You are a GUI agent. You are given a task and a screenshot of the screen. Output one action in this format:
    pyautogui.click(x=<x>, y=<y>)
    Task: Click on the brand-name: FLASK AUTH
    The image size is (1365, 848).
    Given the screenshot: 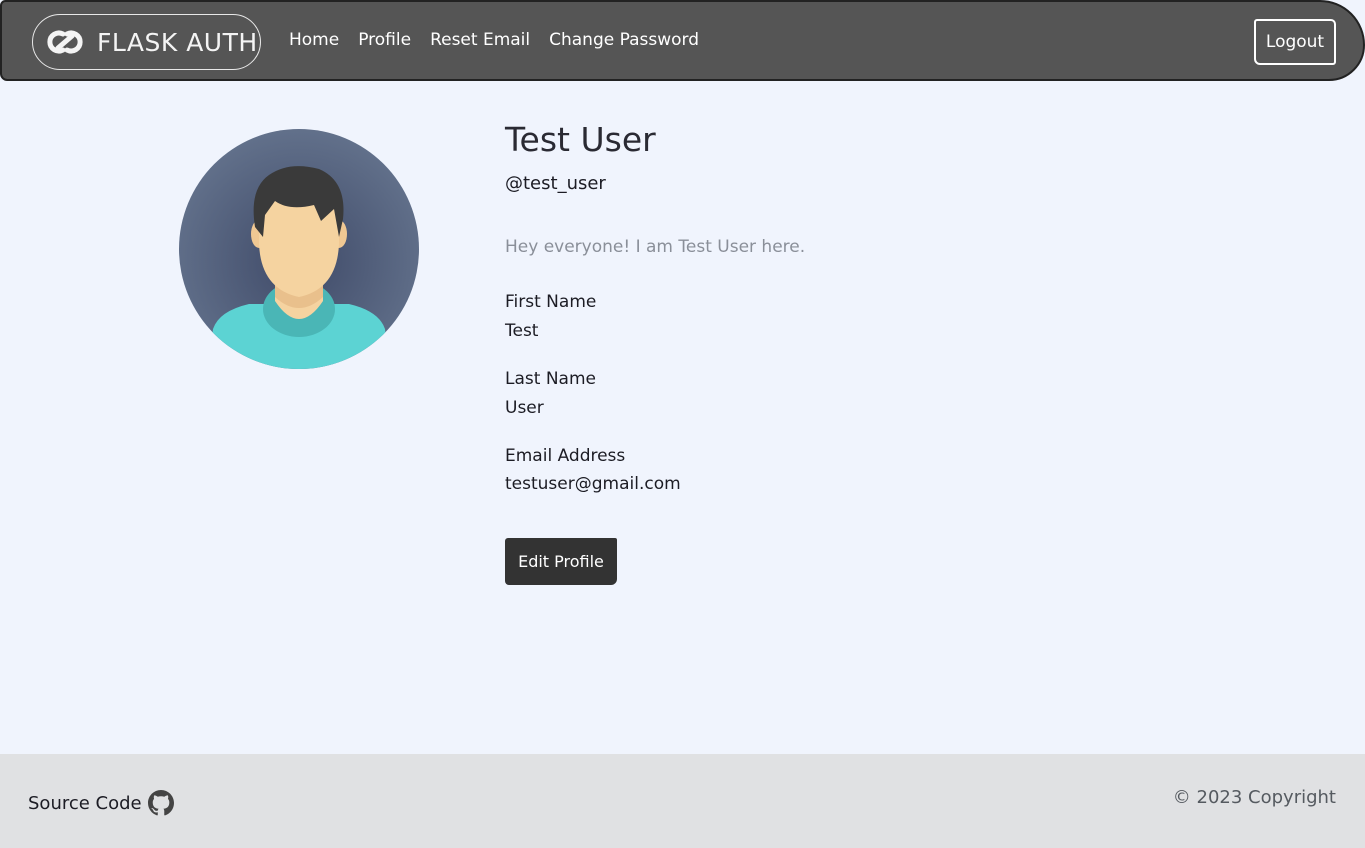 What is the action you would take?
    pyautogui.click(x=177, y=42)
    